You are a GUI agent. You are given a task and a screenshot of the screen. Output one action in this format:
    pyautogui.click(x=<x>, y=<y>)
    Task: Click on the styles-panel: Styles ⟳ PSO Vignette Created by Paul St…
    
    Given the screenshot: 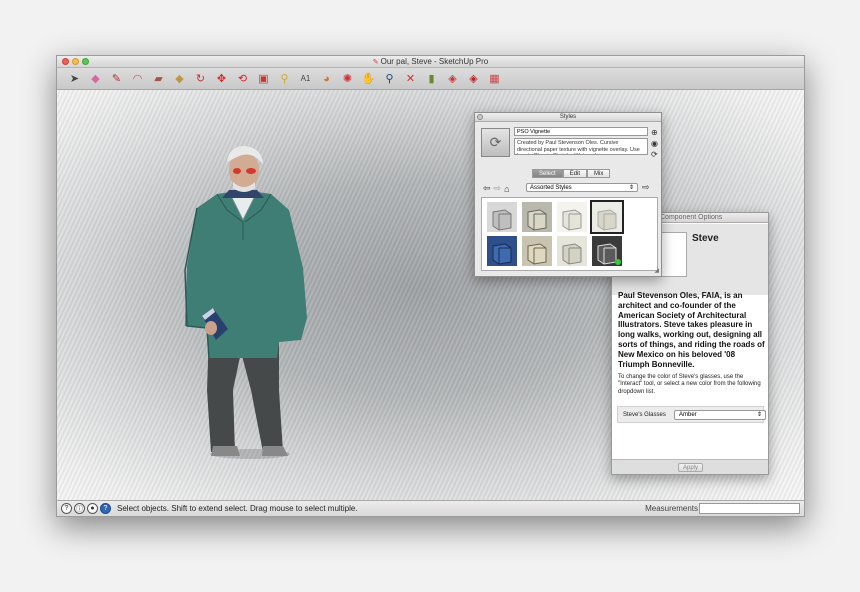 What is the action you would take?
    pyautogui.click(x=568, y=194)
    